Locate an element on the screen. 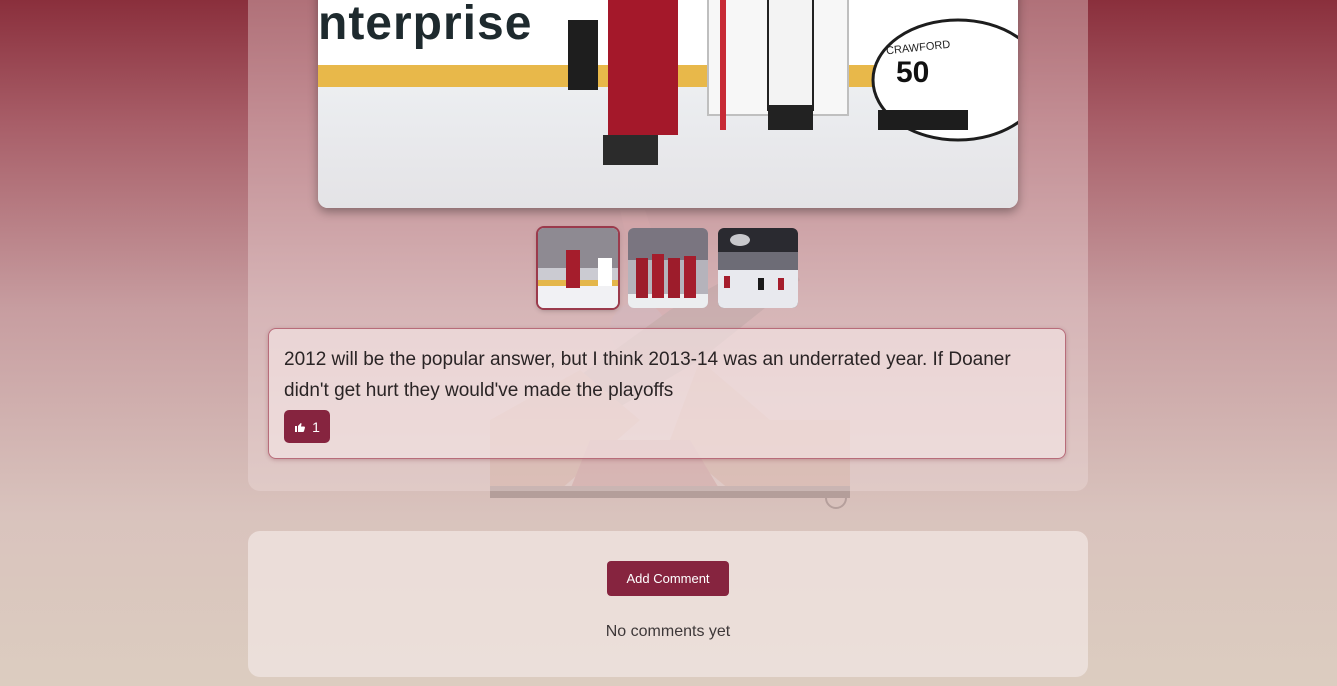 This screenshot has height=686, width=1337. like-button: 1 is located at coordinates (307, 426).